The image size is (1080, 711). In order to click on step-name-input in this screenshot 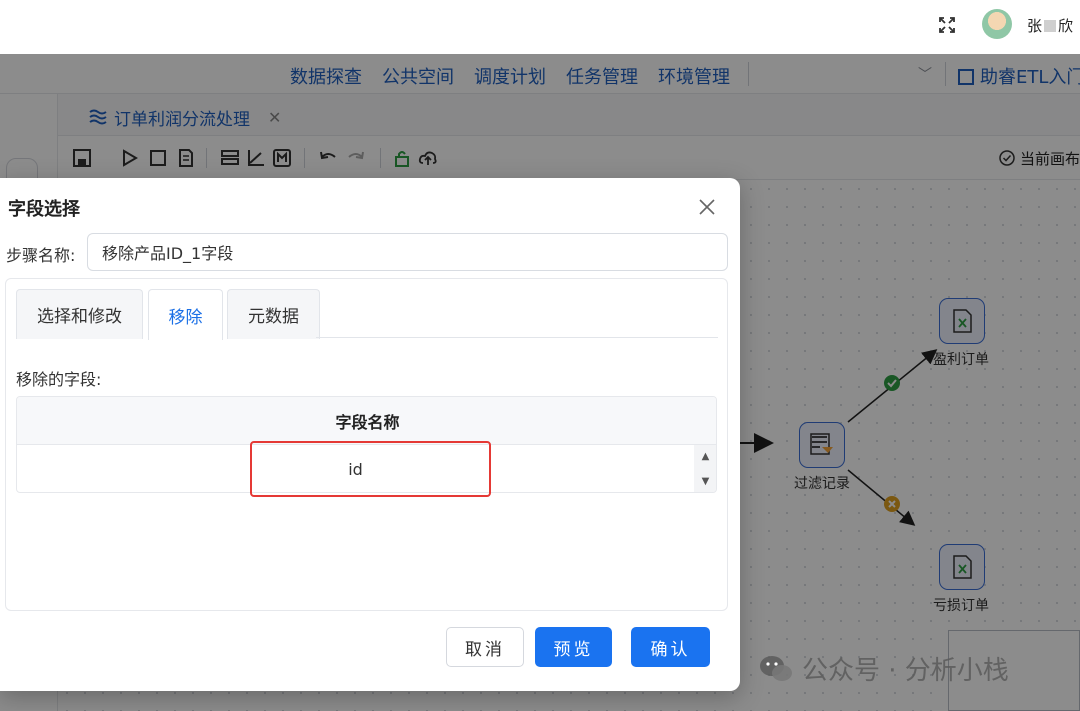, I will do `click(407, 252)`.